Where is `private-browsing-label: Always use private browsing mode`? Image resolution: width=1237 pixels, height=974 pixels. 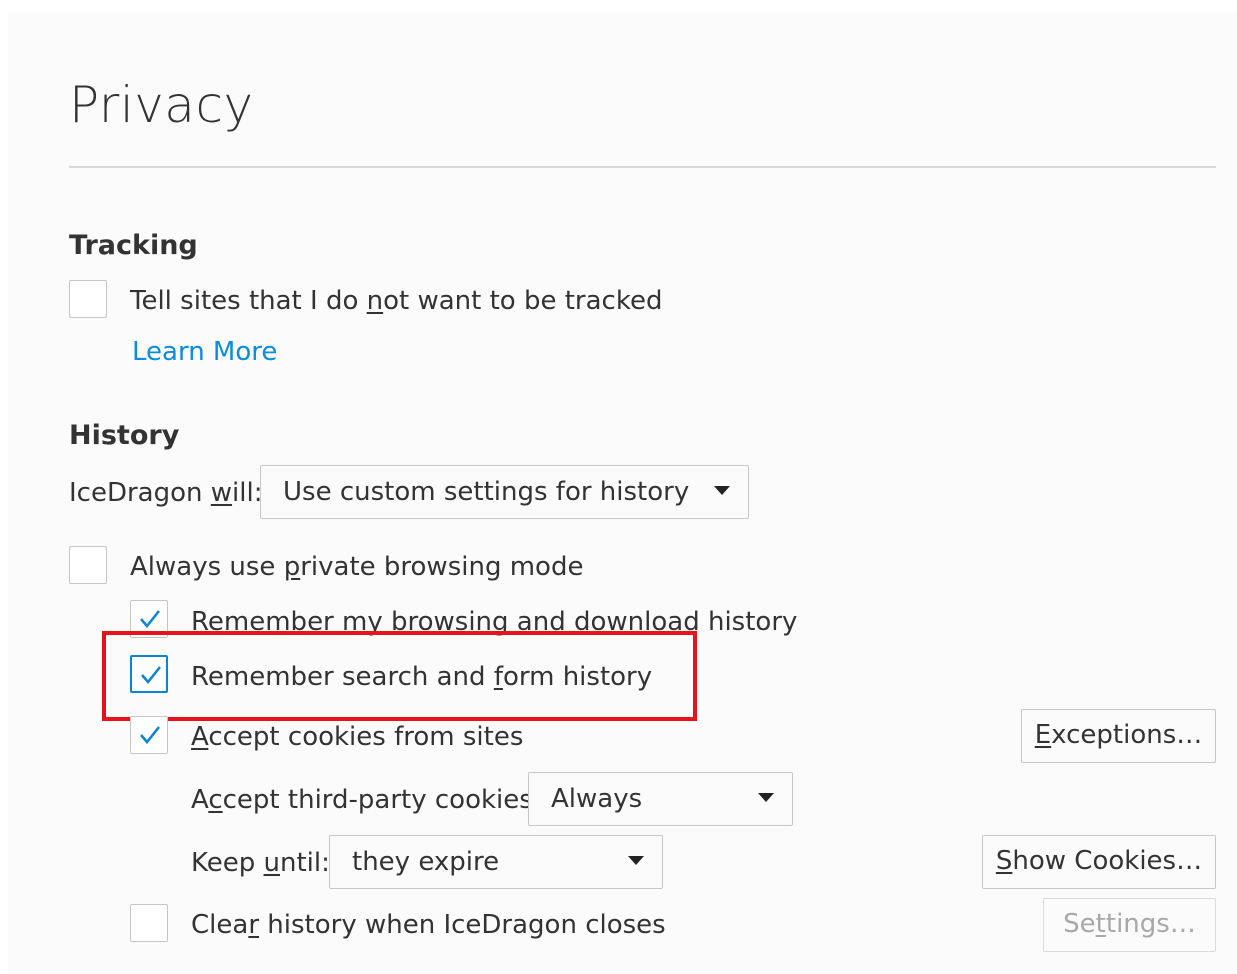 private-browsing-label: Always use private browsing mode is located at coordinates (356, 567).